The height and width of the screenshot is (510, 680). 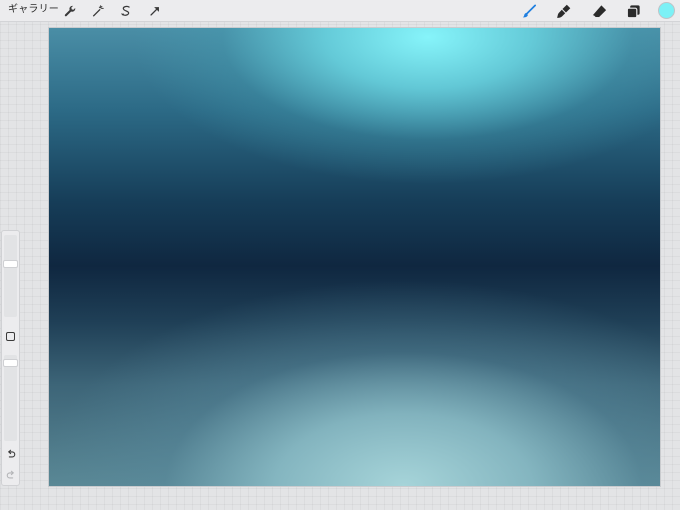 I want to click on brush-size-slider, so click(x=10, y=276).